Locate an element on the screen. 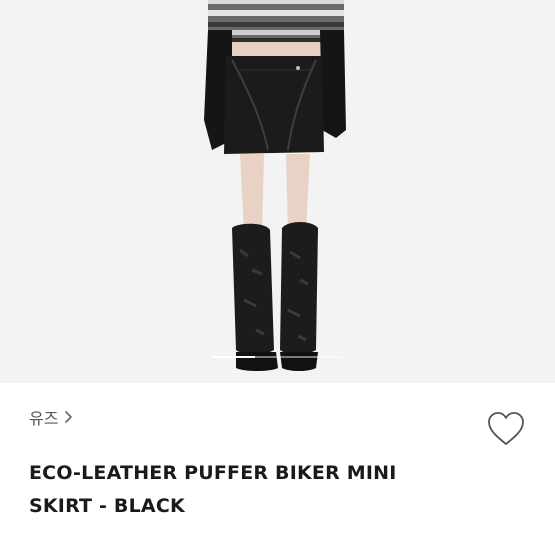 Image resolution: width=555 pixels, height=555 pixels. product-title-line-2: SKIRT - BLACK is located at coordinates (107, 506).